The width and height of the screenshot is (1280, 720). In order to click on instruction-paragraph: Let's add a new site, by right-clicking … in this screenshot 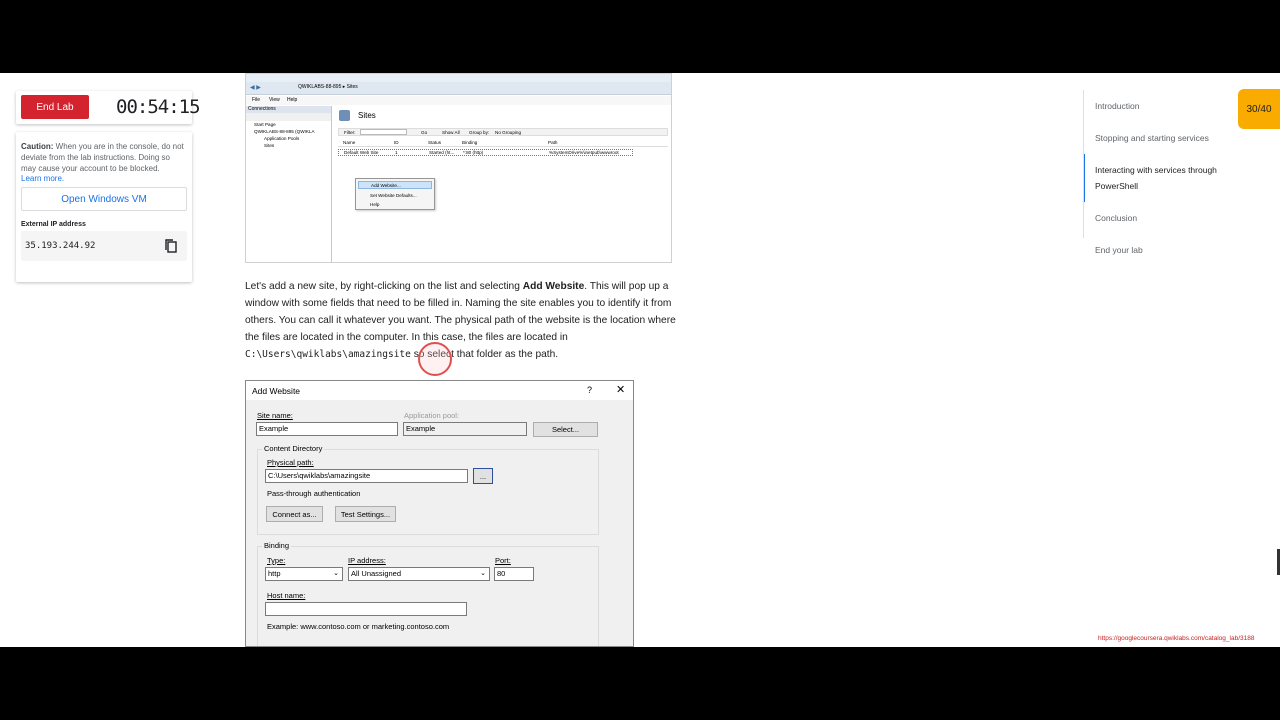, I will do `click(461, 320)`.